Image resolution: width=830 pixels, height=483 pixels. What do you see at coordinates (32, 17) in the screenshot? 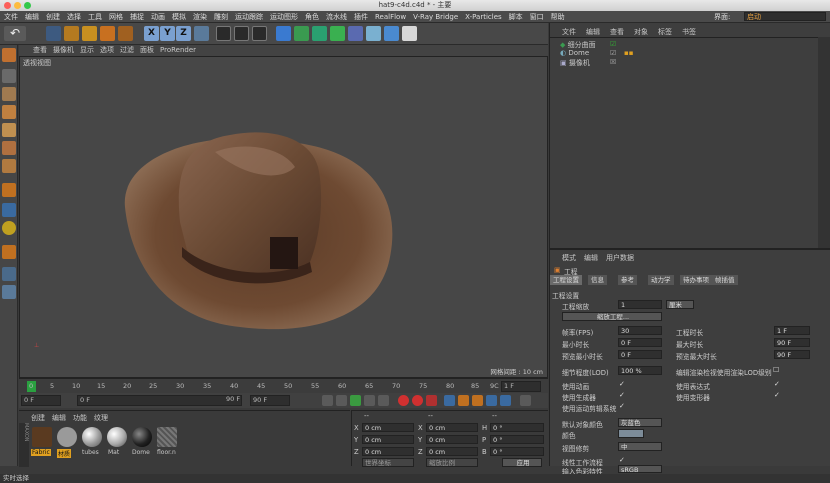
I see `menu-edit: 编辑` at bounding box center [32, 17].